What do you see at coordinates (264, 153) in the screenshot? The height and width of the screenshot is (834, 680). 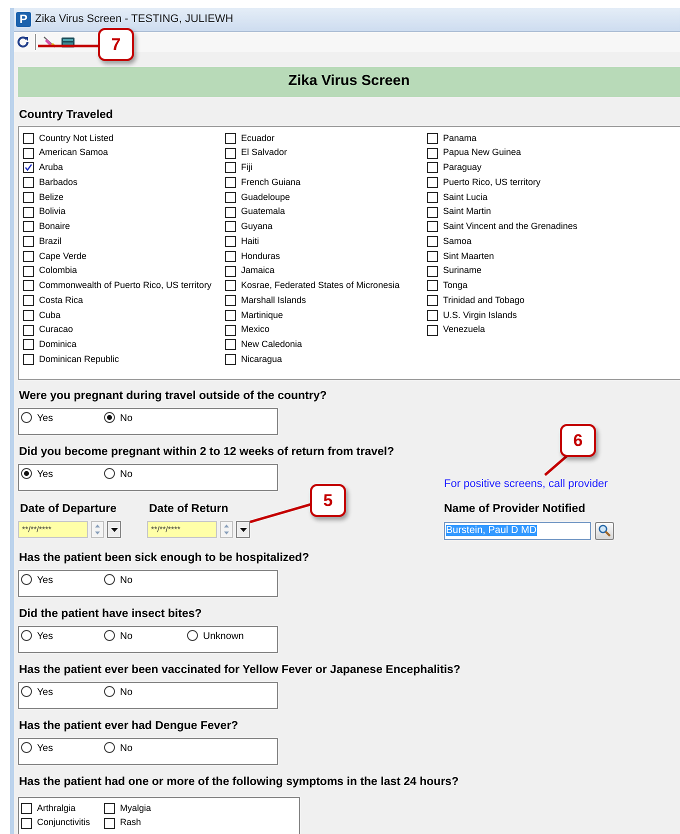 I see `checkbox-label: El Salvador` at bounding box center [264, 153].